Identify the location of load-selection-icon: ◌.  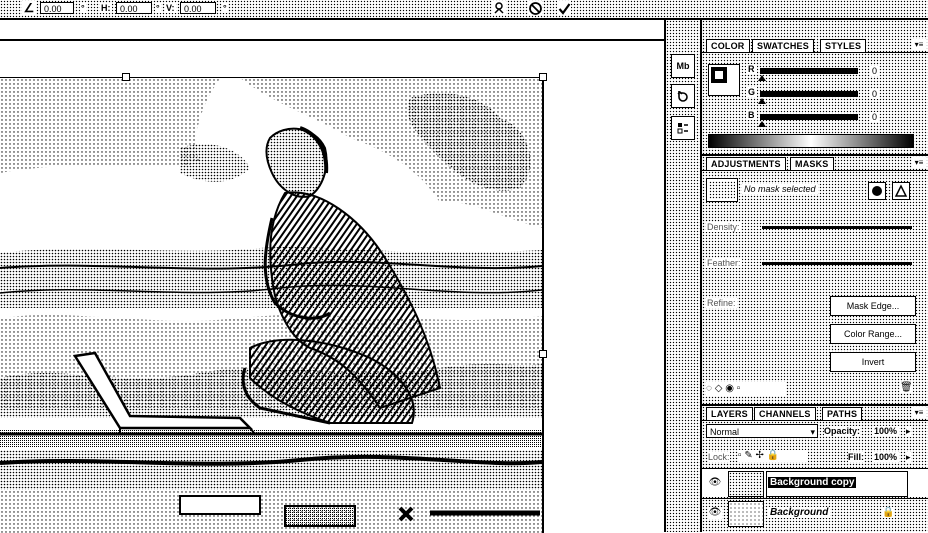
(709, 388).